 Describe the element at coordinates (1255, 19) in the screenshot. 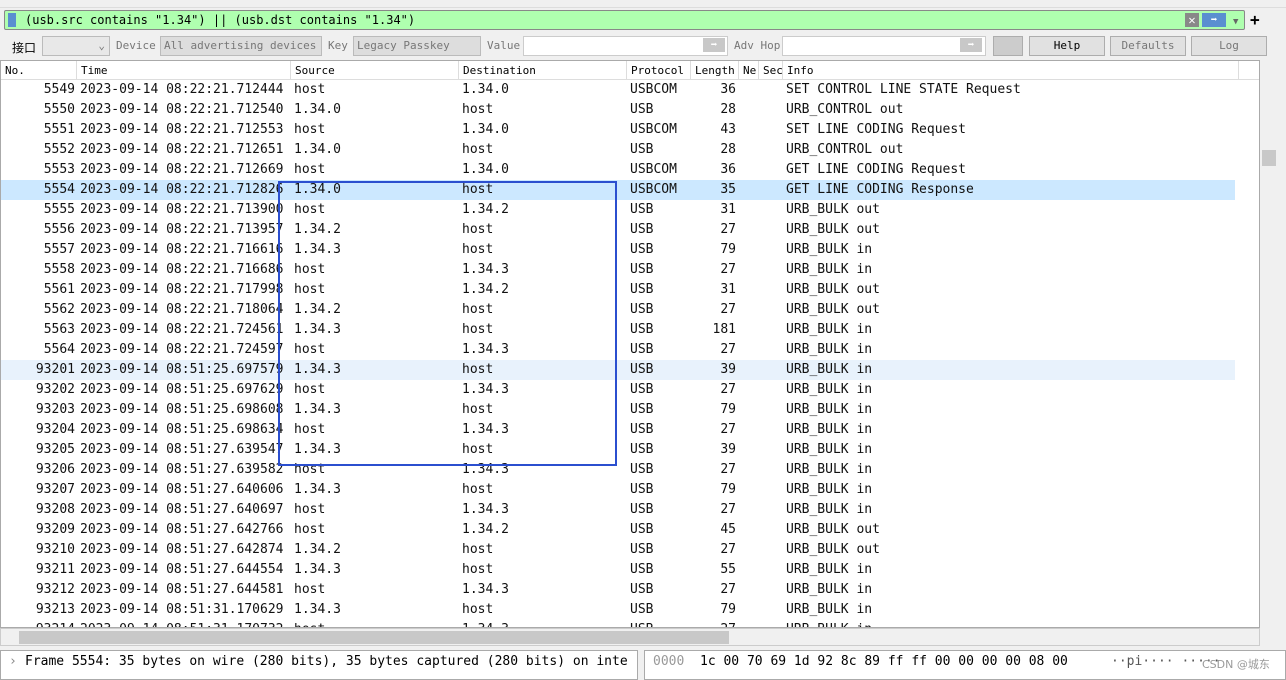

I see `add-filter-button: +` at that location.